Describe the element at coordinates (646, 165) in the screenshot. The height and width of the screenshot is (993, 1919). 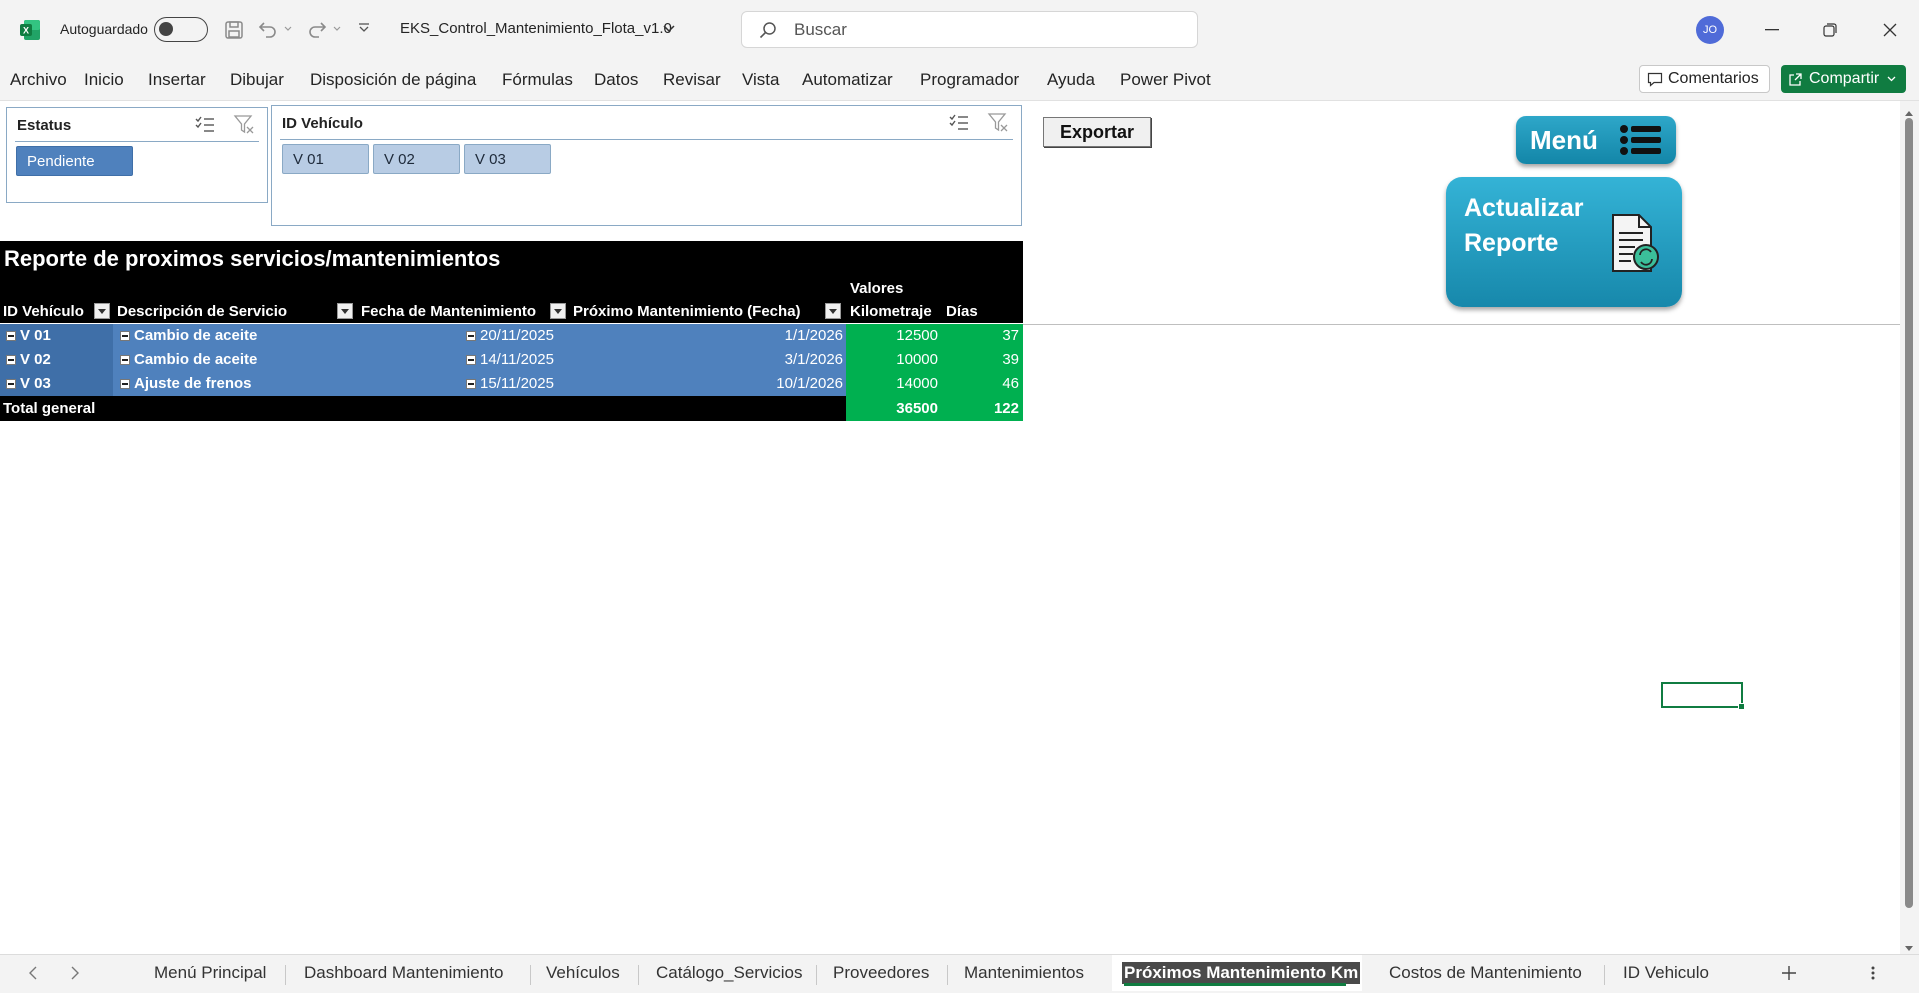
I see `slicer-id-vehiculo: ID Vehículo V 01 V 02 V 03` at that location.